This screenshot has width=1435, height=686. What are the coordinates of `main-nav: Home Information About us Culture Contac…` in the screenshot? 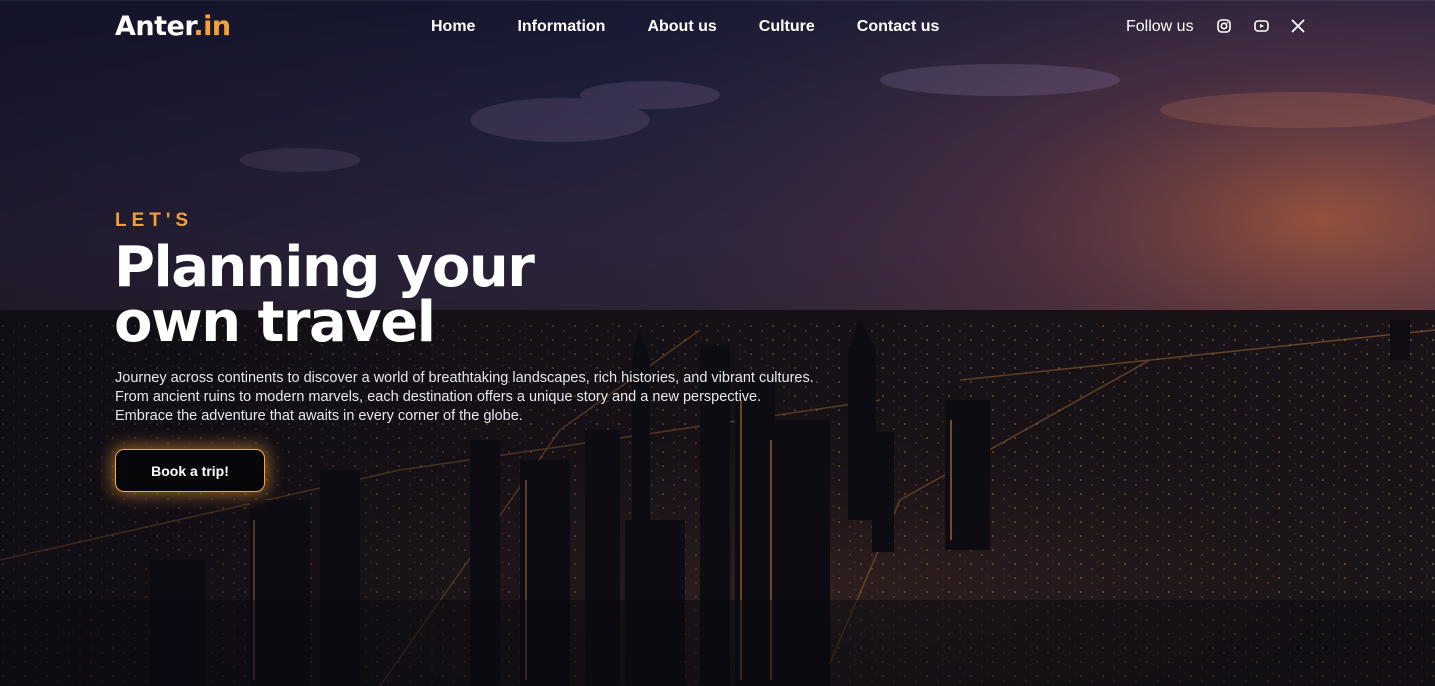 It's located at (685, 27).